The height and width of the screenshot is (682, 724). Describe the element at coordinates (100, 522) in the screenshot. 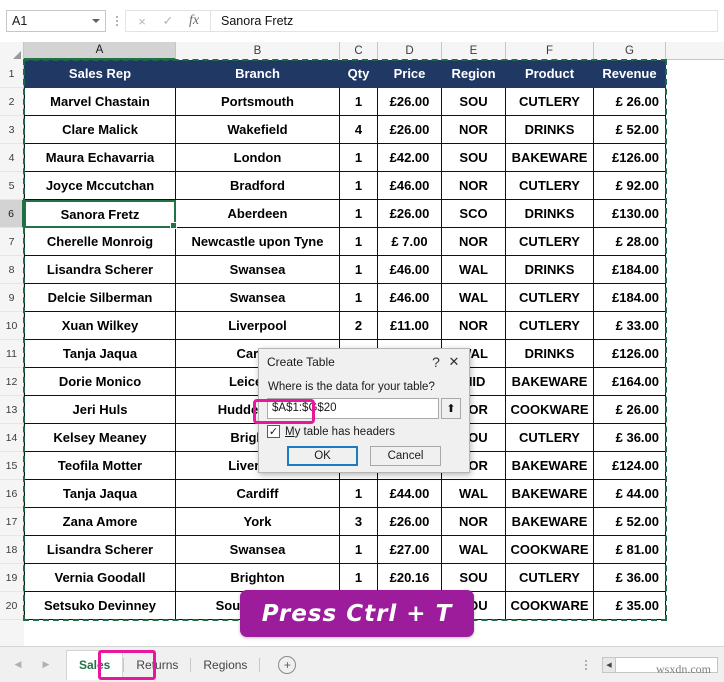

I see `table-cell: Zana Amore` at that location.